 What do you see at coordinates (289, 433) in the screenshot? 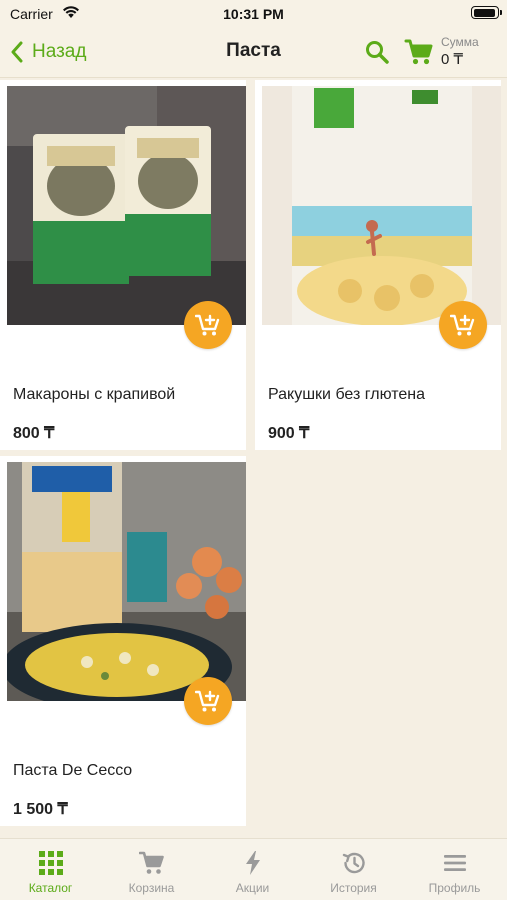
I see `product-price: 900 ₸` at bounding box center [289, 433].